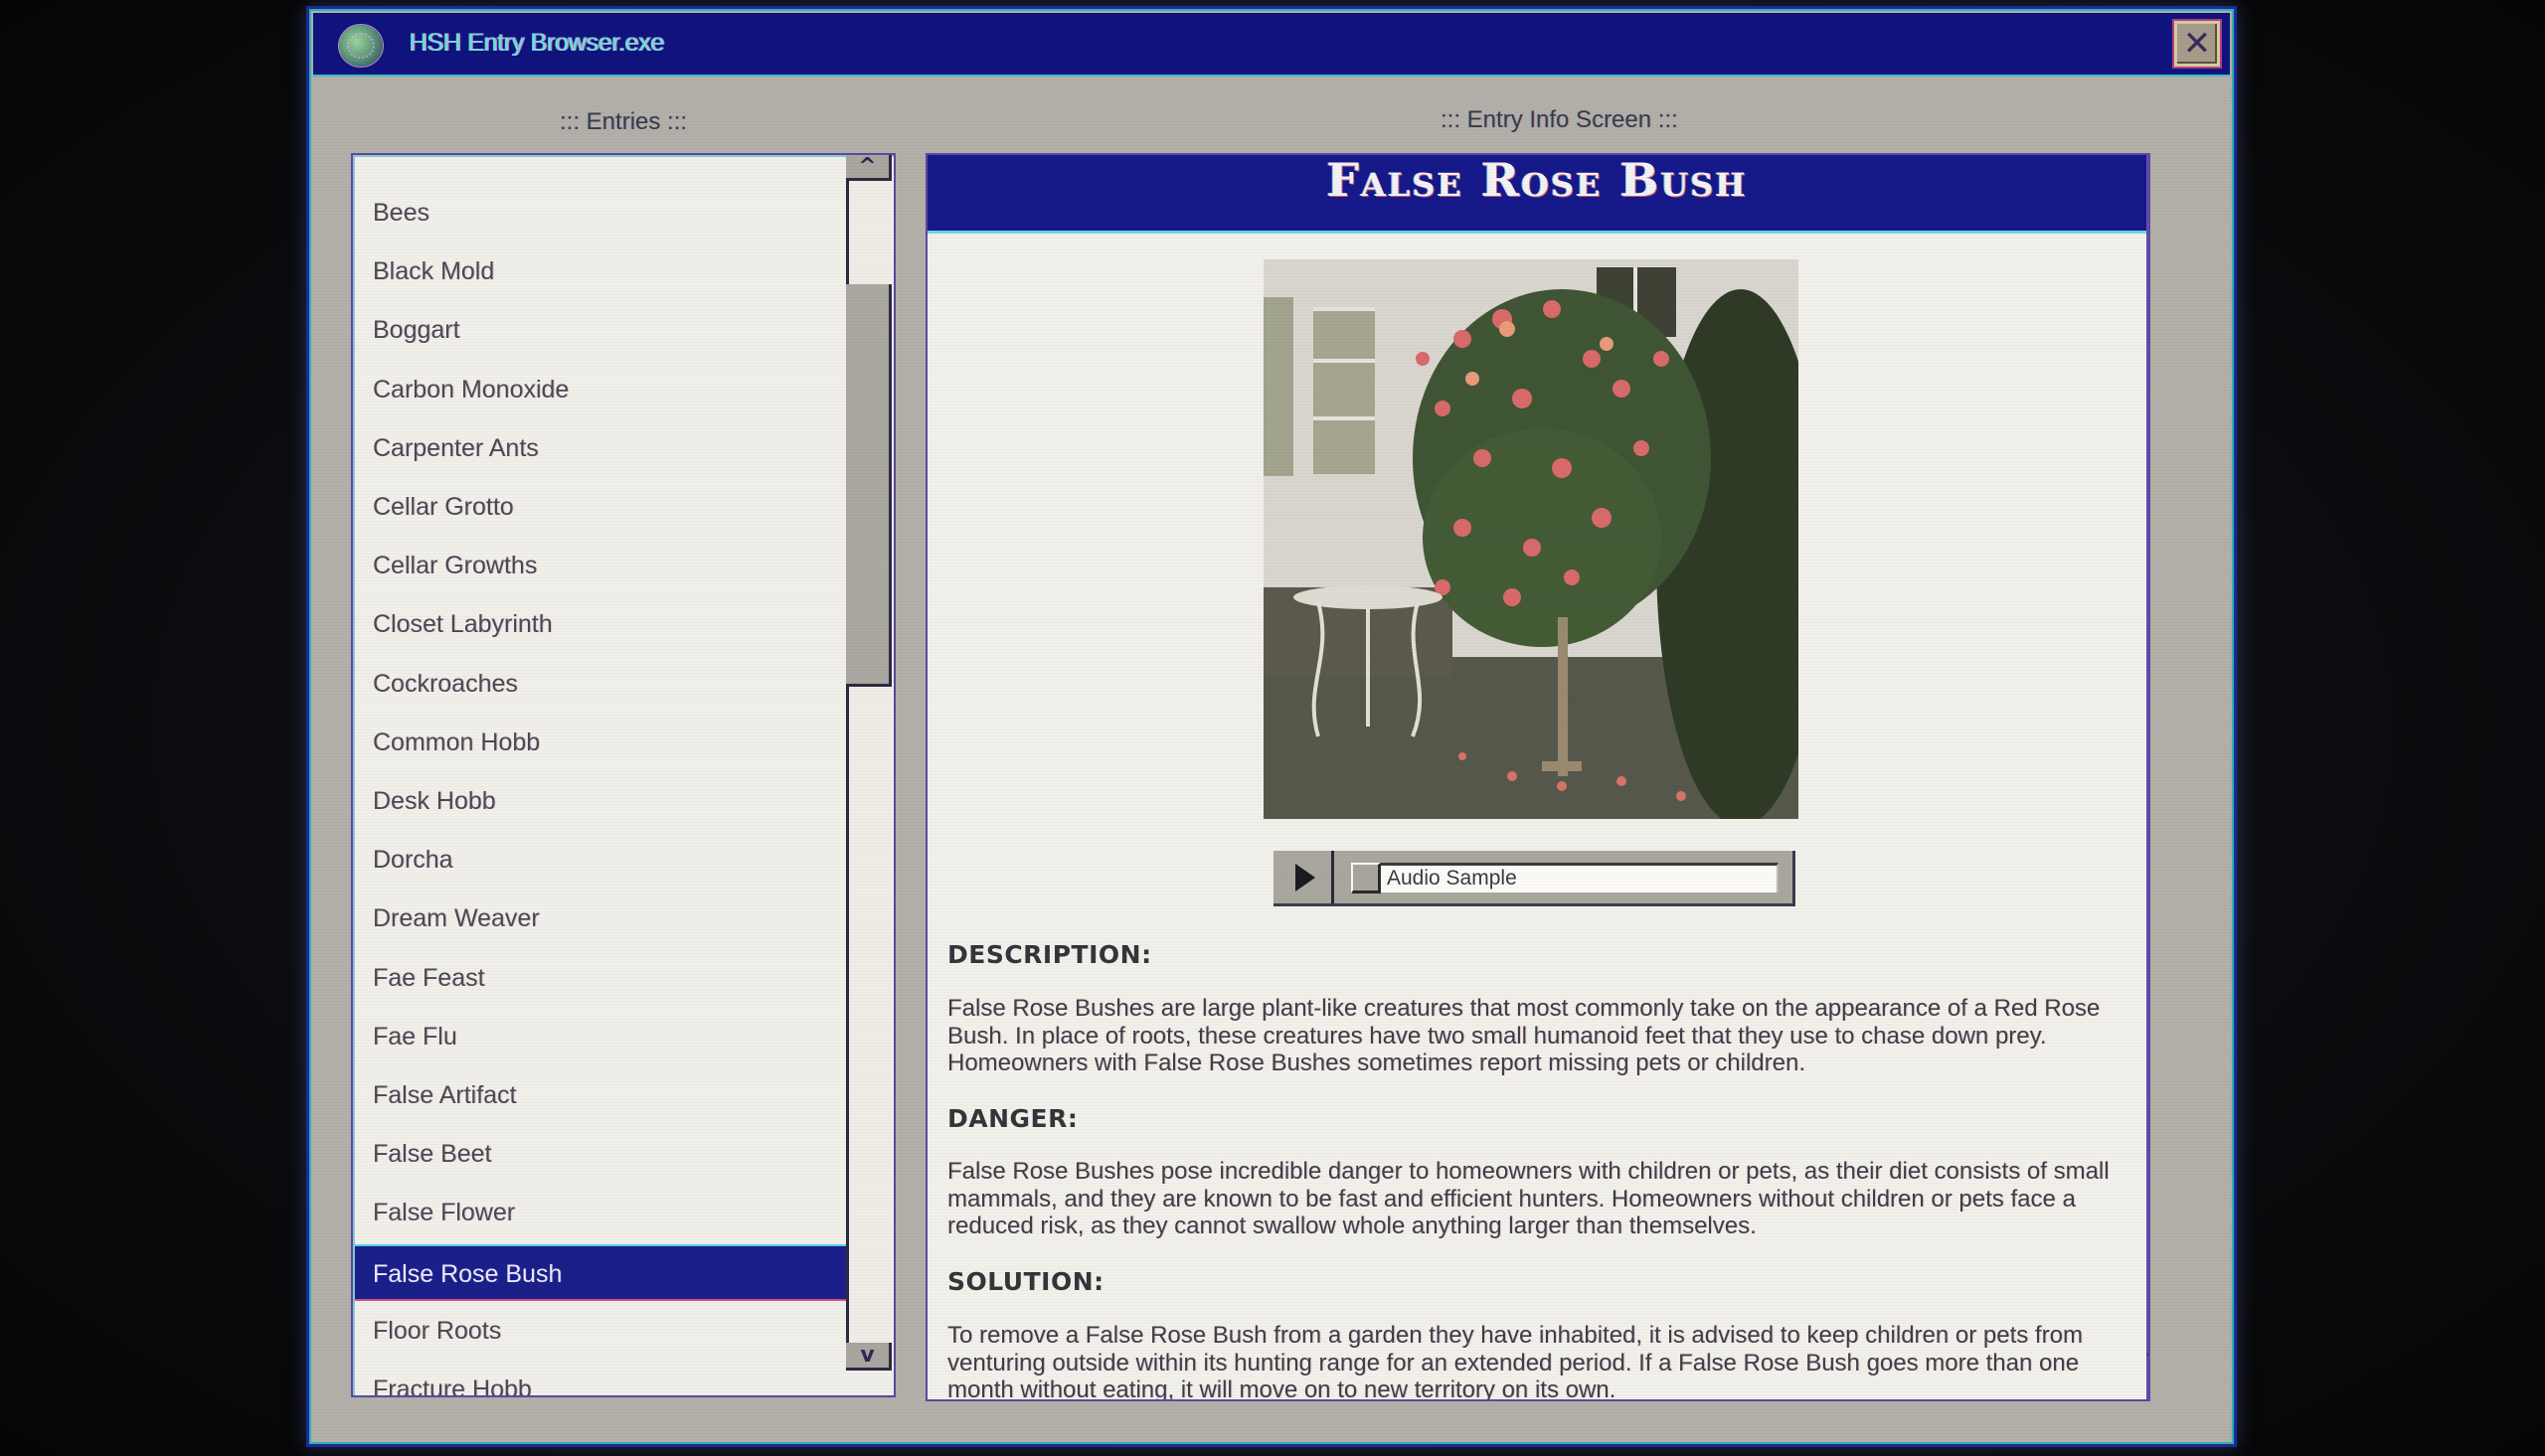 The width and height of the screenshot is (2545, 1456). Describe the element at coordinates (601, 1378) in the screenshot. I see `list-item: Fracture Hobb` at that location.